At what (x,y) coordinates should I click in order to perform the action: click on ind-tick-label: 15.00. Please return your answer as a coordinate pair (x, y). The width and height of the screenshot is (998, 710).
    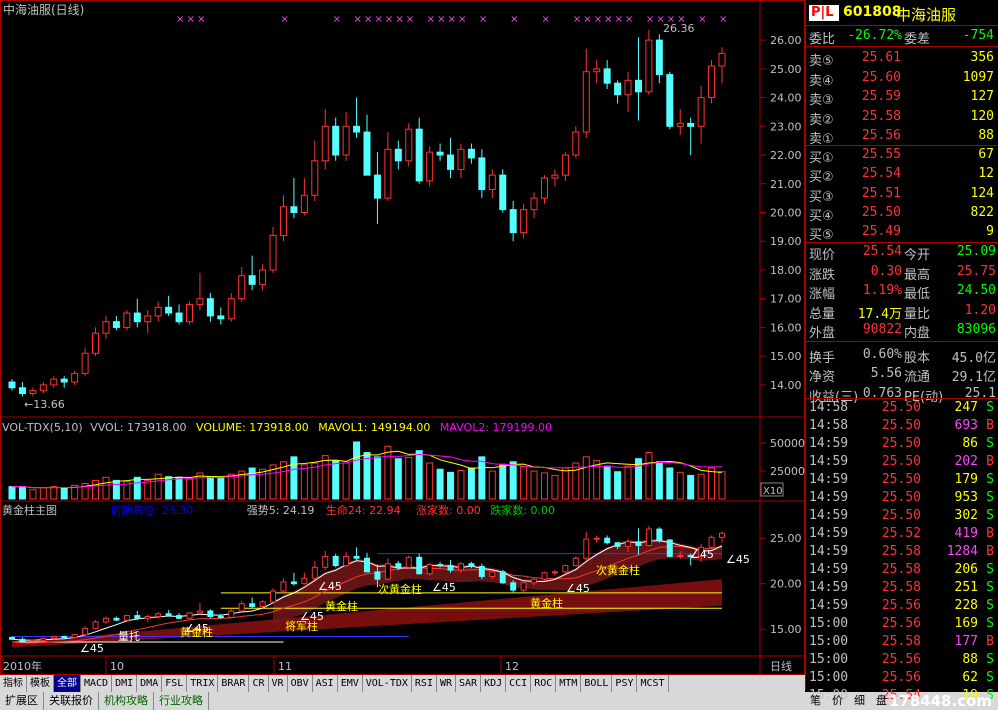
    Looking at the image, I should click on (786, 629).